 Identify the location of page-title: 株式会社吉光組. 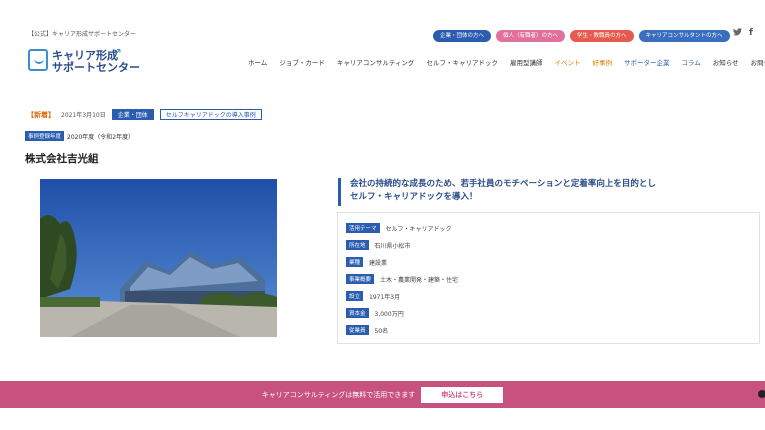
(62, 159).